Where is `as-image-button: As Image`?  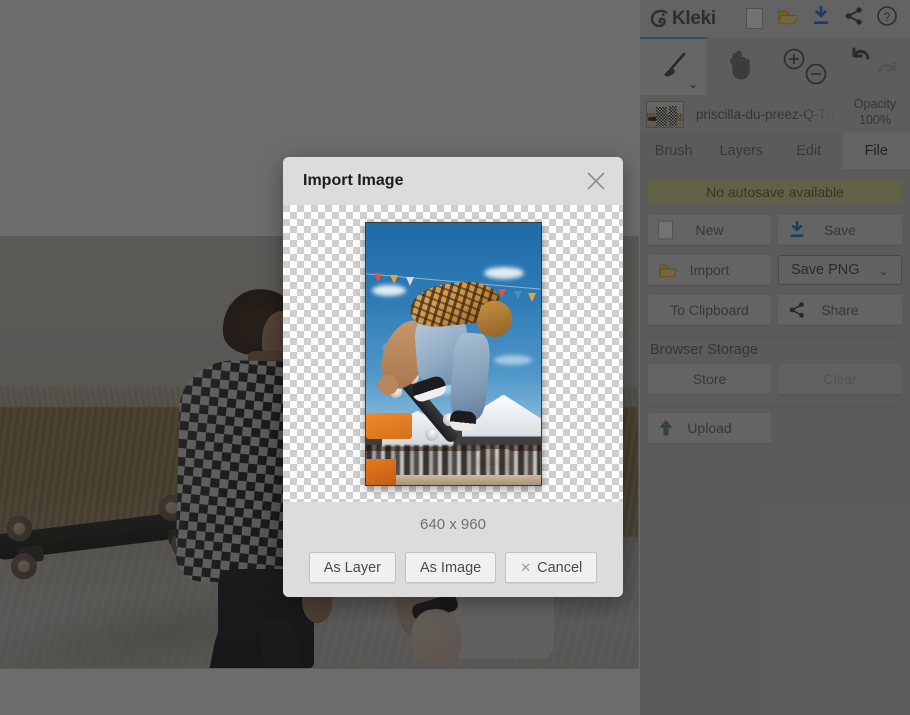 as-image-button: As Image is located at coordinates (450, 567).